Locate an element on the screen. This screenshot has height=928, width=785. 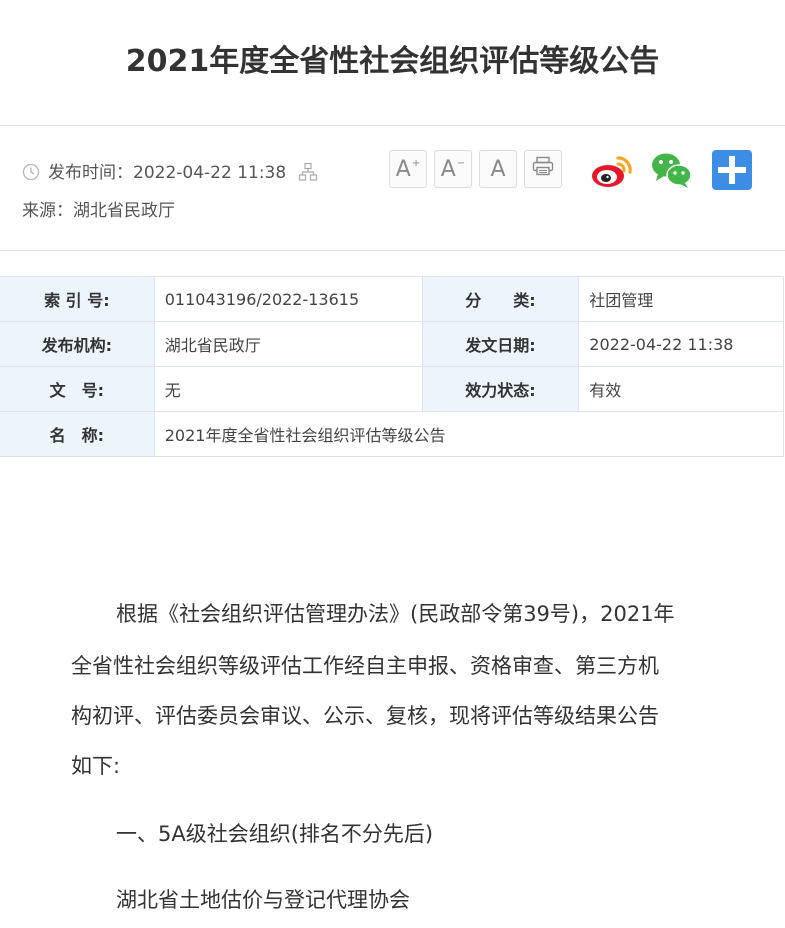
font-decrease-button: A − is located at coordinates (453, 169).